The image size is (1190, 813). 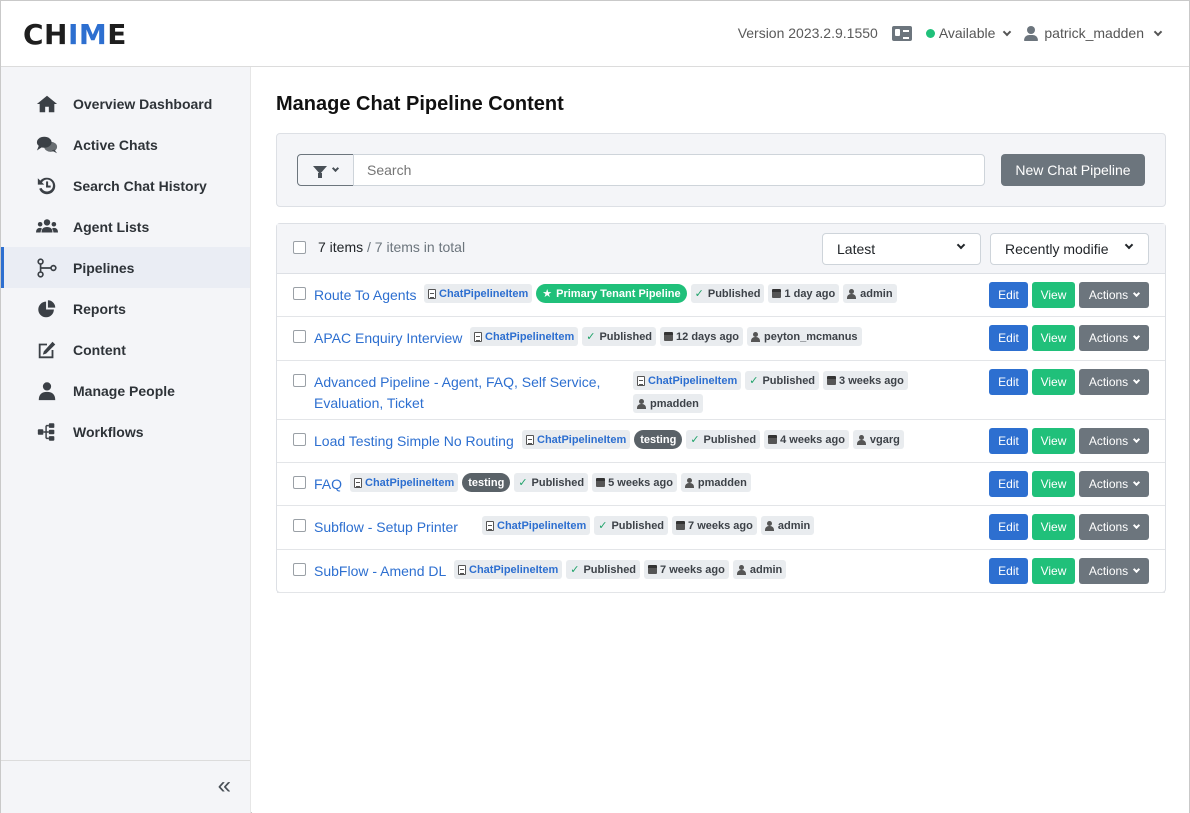 What do you see at coordinates (125, 185) in the screenshot?
I see `sidebar-item-search-chat-history: Search Chat History` at bounding box center [125, 185].